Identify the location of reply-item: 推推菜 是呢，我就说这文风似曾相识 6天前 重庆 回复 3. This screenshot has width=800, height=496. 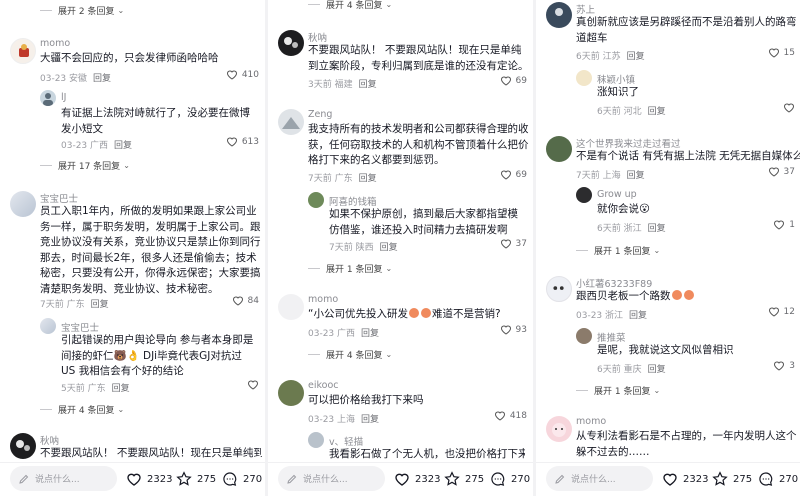
(685, 352).